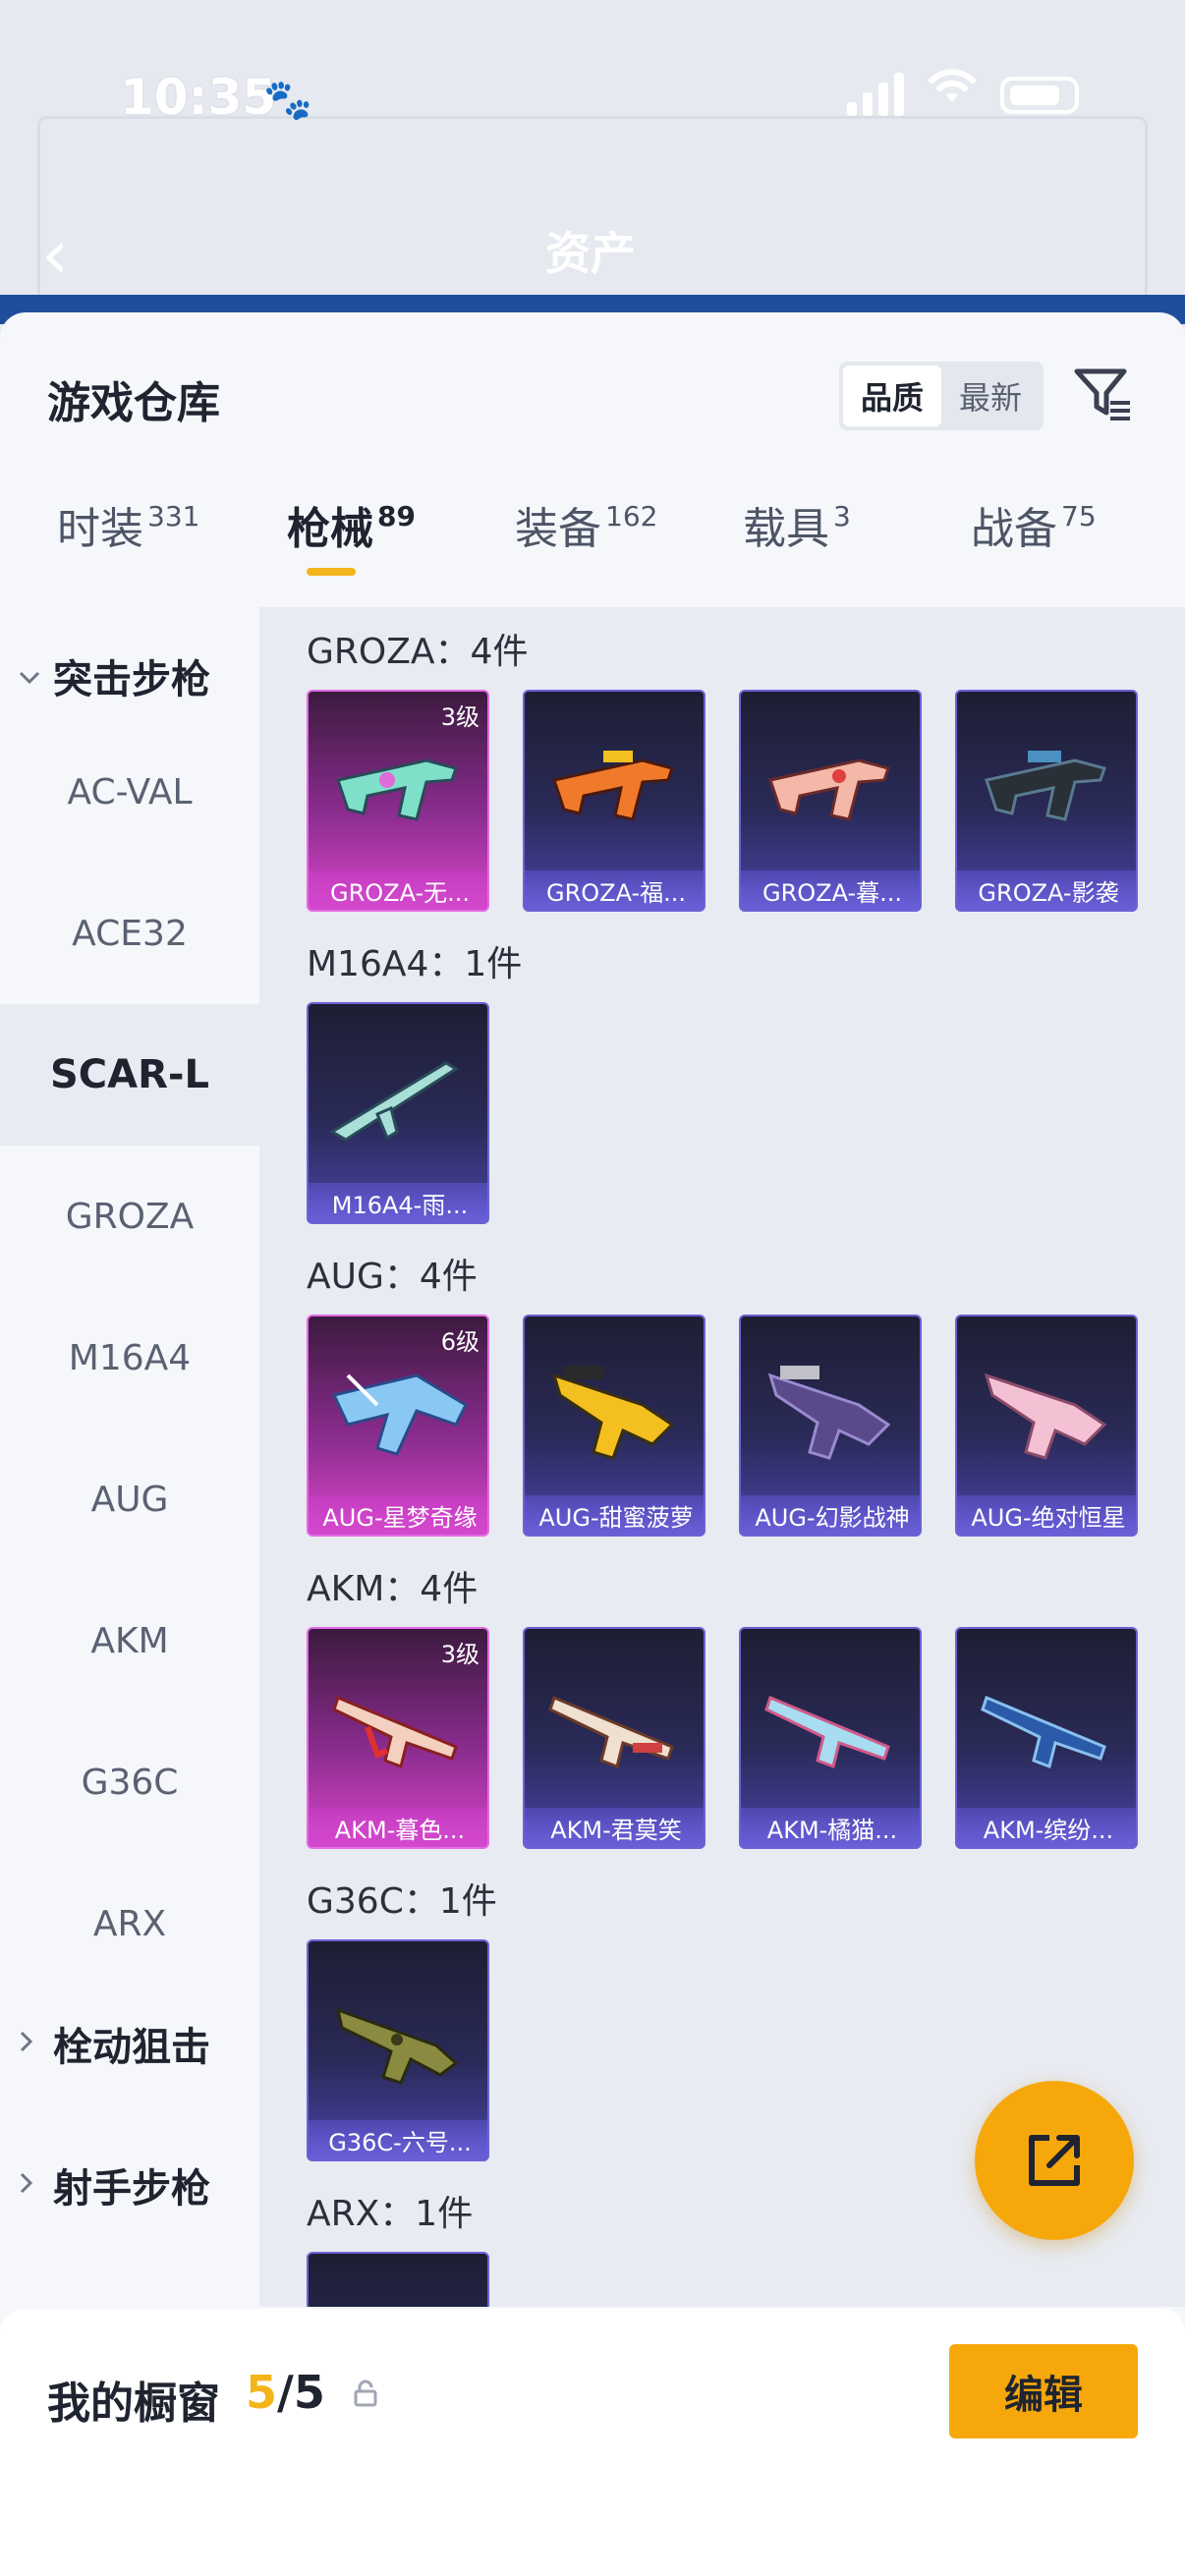 The width and height of the screenshot is (1185, 2576). Describe the element at coordinates (134, 403) in the screenshot. I see `sheet-title: 游戏仓库` at that location.